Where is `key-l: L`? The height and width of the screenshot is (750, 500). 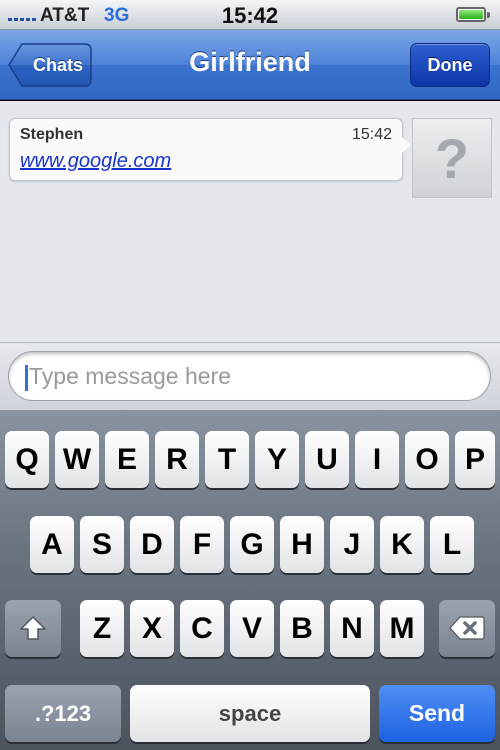 key-l: L is located at coordinates (452, 544).